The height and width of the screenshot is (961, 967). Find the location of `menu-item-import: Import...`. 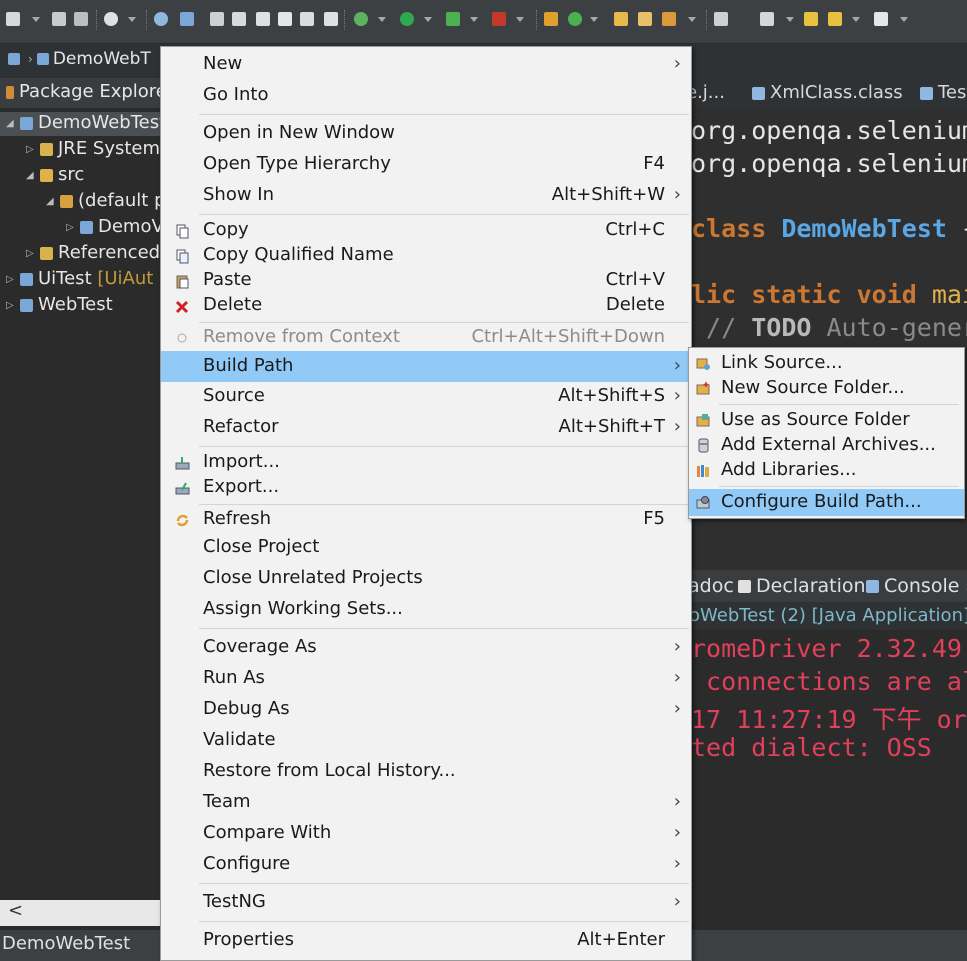

menu-item-import: Import... is located at coordinates (426, 463).